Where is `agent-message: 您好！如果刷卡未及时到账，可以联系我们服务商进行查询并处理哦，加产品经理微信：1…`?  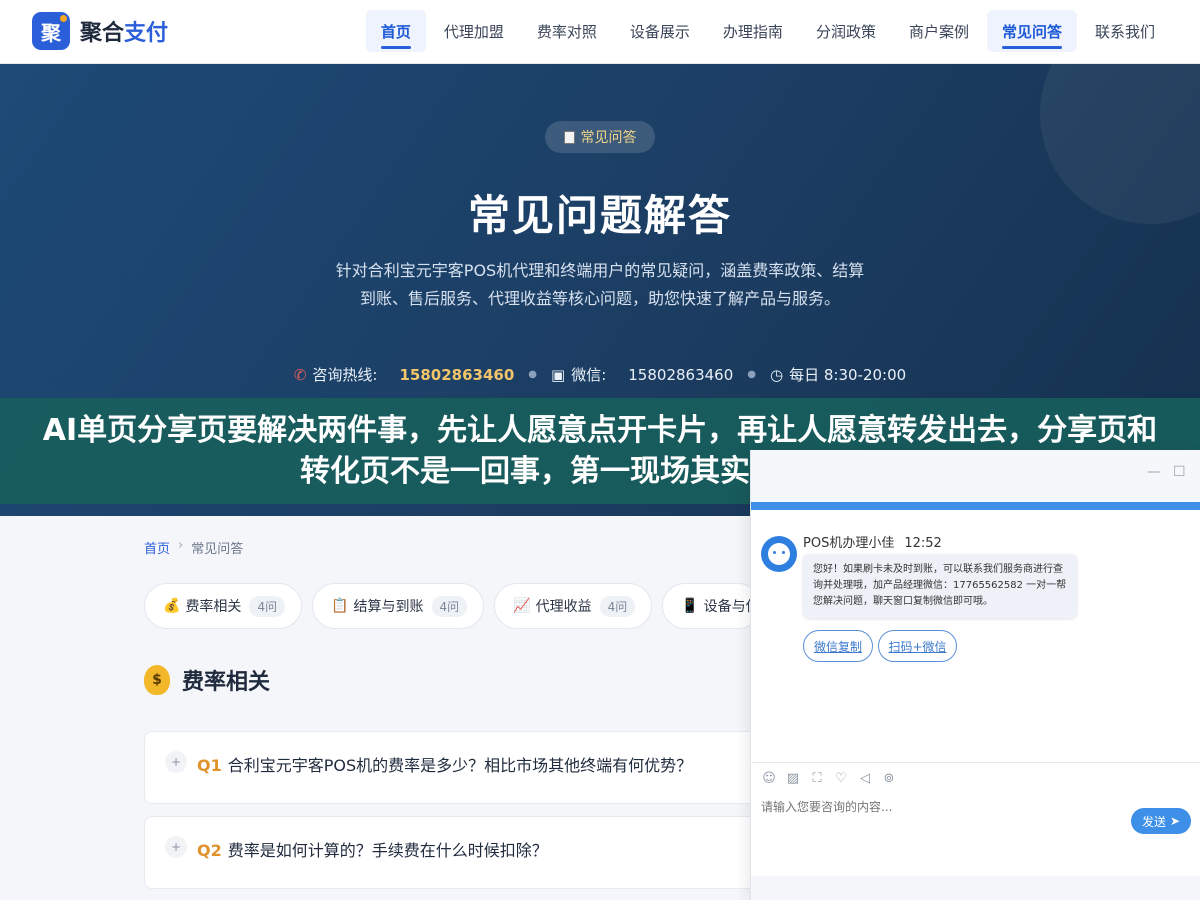 agent-message: 您好！如果刷卡未及时到账，可以联系我们服务商进行查询并处理哦，加产品经理微信：1… is located at coordinates (940, 586).